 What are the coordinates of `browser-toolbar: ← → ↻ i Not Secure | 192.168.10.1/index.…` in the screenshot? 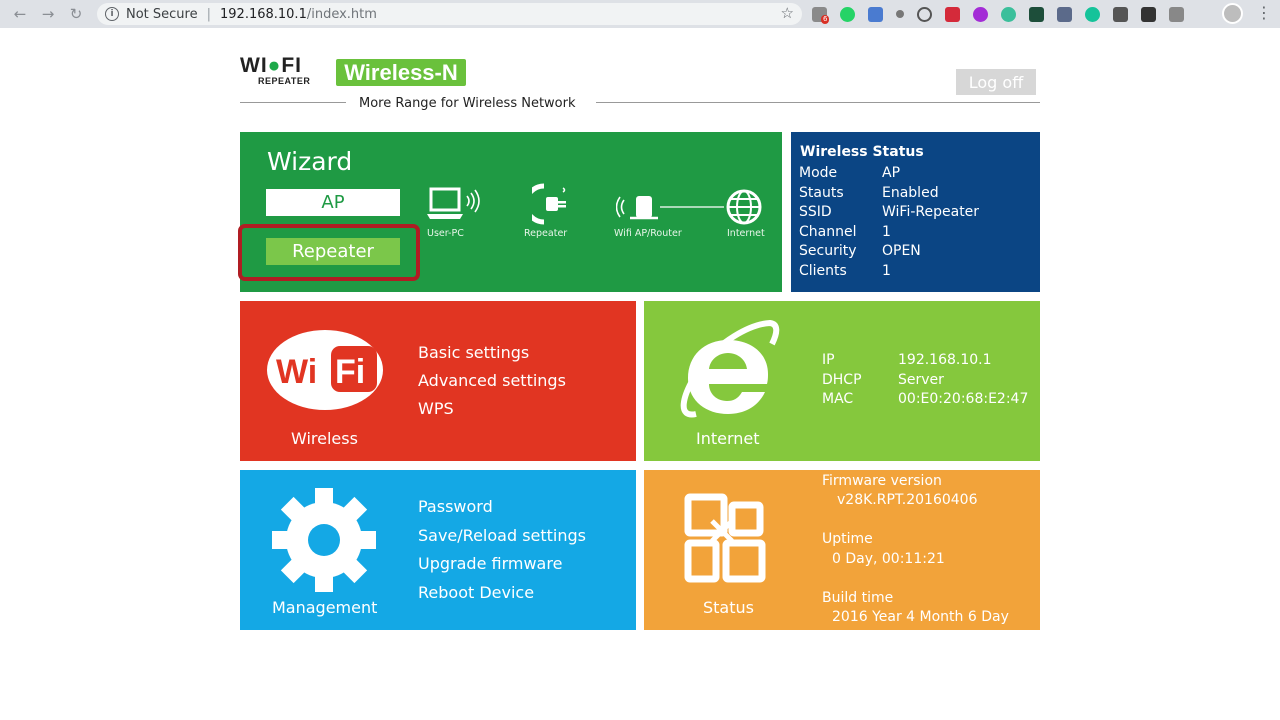 It's located at (640, 14).